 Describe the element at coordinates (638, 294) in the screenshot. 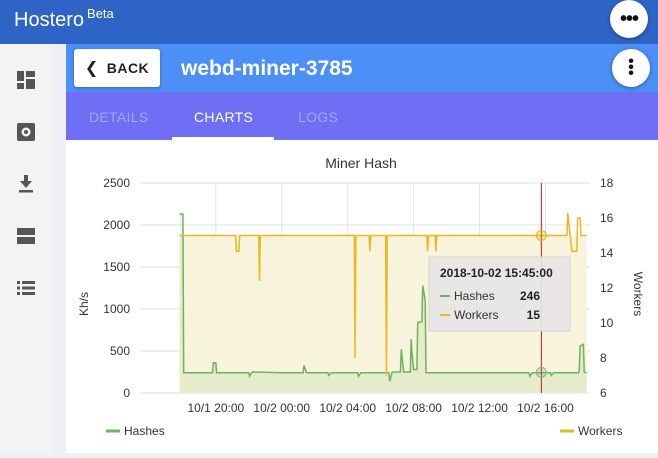

I see `y2-axis-label: Workers` at that location.